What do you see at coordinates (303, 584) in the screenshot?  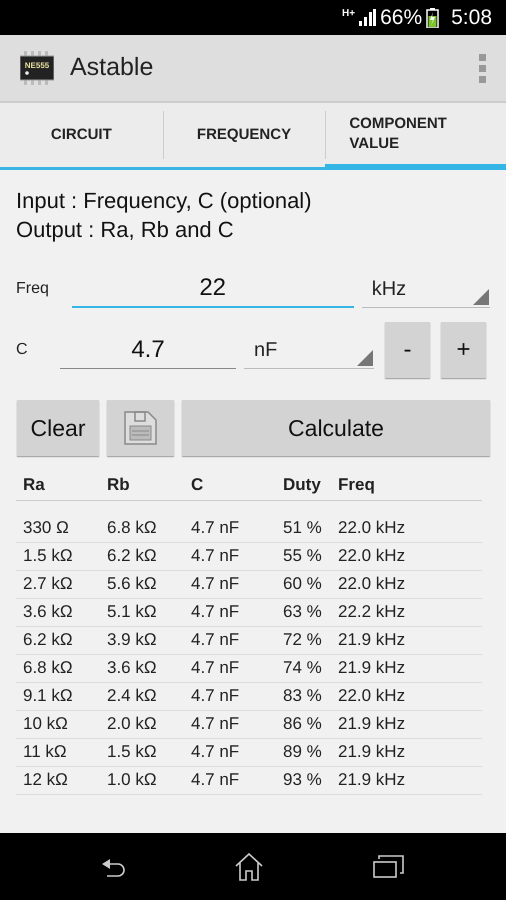 I see `table-cell: 60 %` at bounding box center [303, 584].